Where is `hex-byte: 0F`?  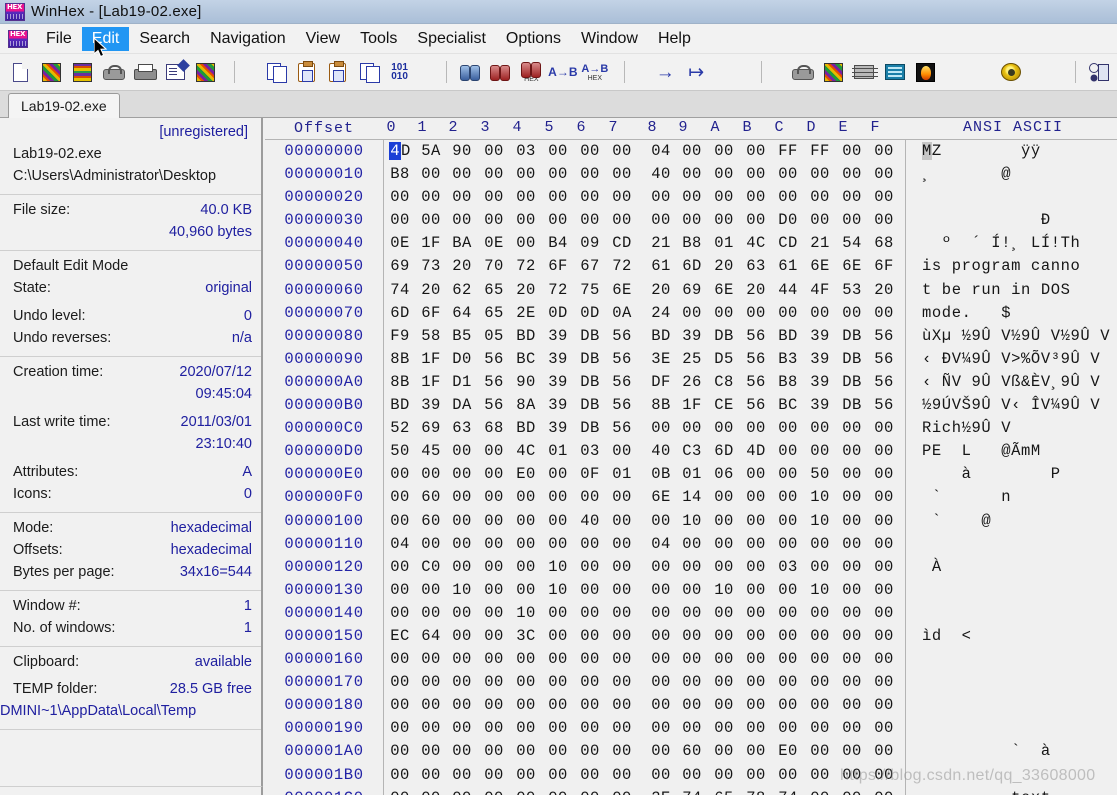 hex-byte: 0F is located at coordinates (590, 474).